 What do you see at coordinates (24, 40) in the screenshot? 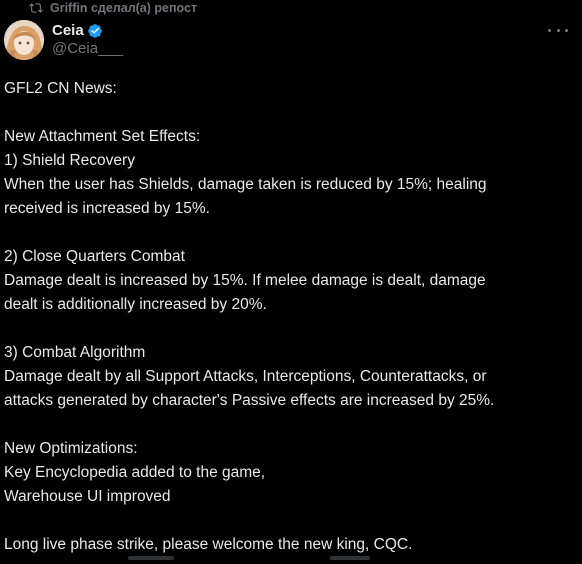
I see `avatar` at bounding box center [24, 40].